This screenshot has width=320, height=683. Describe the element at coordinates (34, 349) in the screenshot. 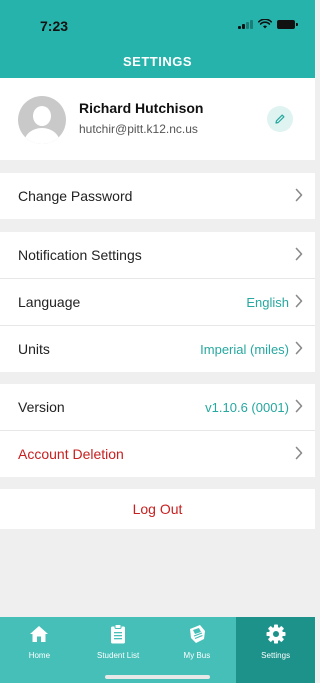

I see `units-label: Units` at that location.